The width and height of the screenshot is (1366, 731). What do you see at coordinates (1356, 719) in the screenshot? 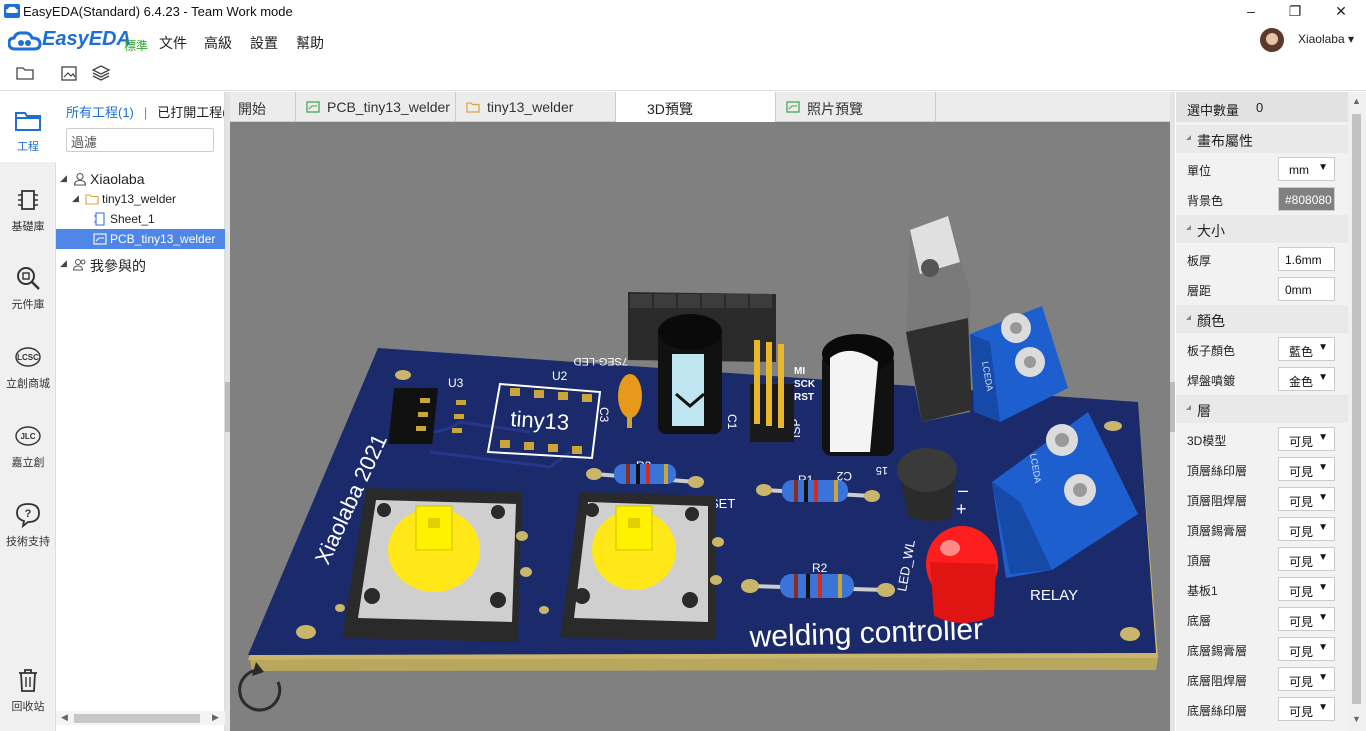
I see `scroll-down-icon: ▼` at bounding box center [1356, 719].